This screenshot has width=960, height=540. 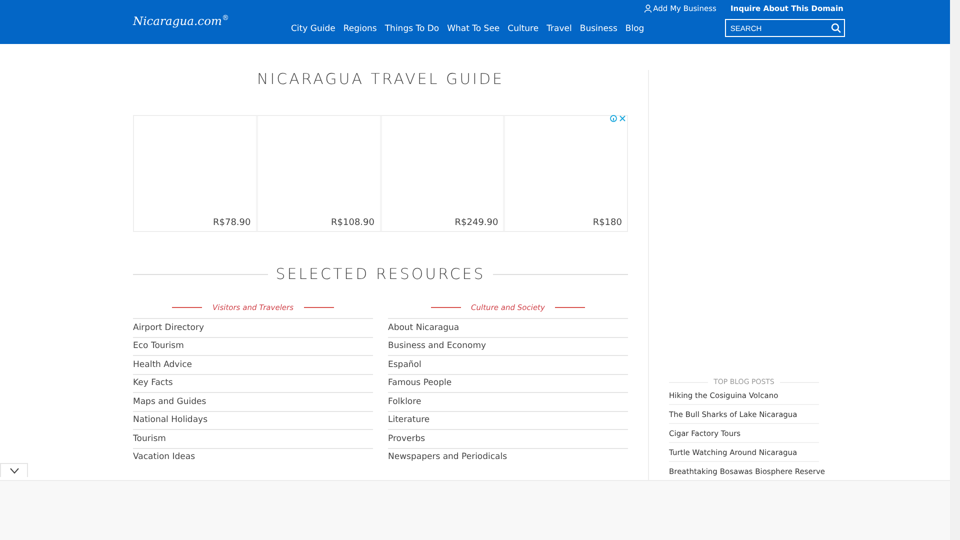 What do you see at coordinates (443, 173) in the screenshot?
I see `ad-card: R$249.90` at bounding box center [443, 173].